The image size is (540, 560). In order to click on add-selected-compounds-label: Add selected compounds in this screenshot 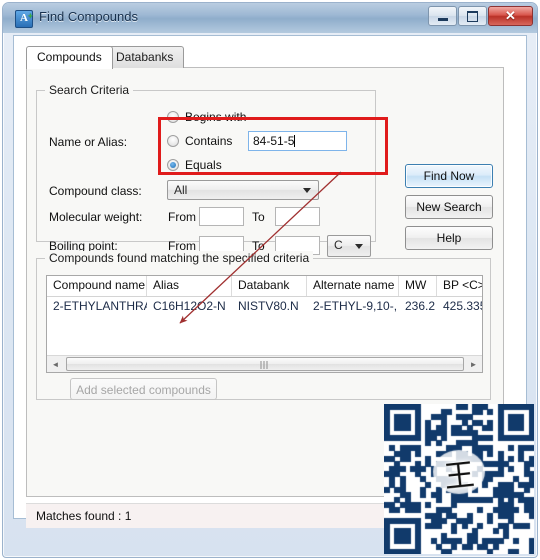, I will do `click(143, 390)`.